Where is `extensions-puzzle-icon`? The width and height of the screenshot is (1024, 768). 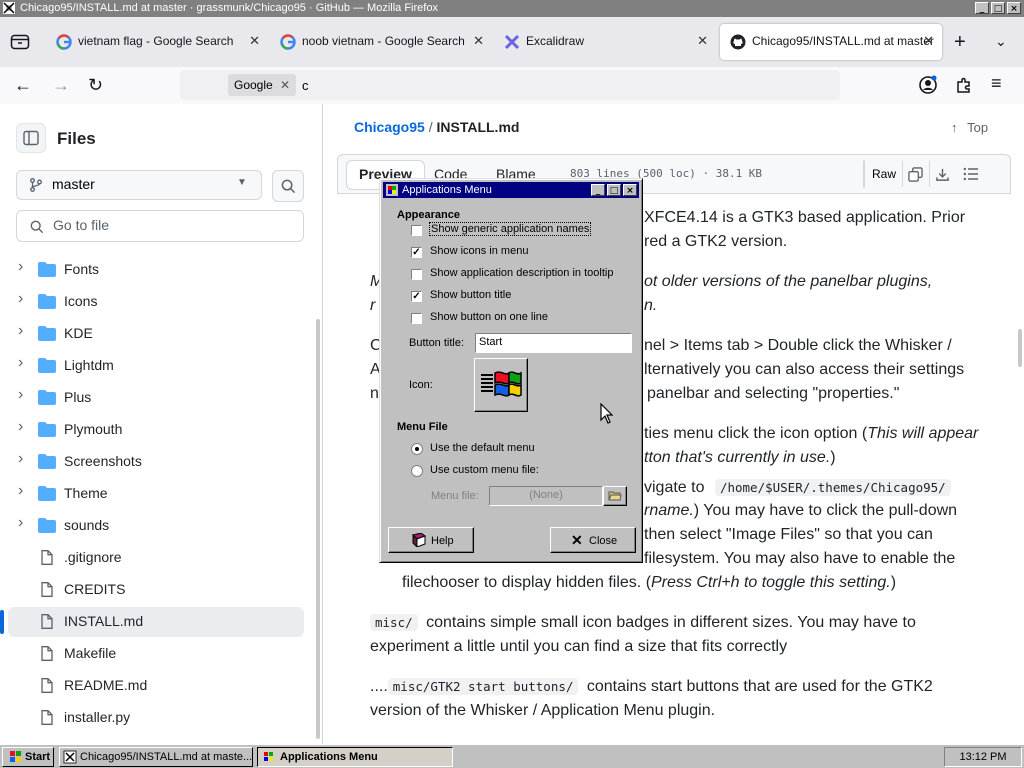
extensions-puzzle-icon is located at coordinates (964, 85).